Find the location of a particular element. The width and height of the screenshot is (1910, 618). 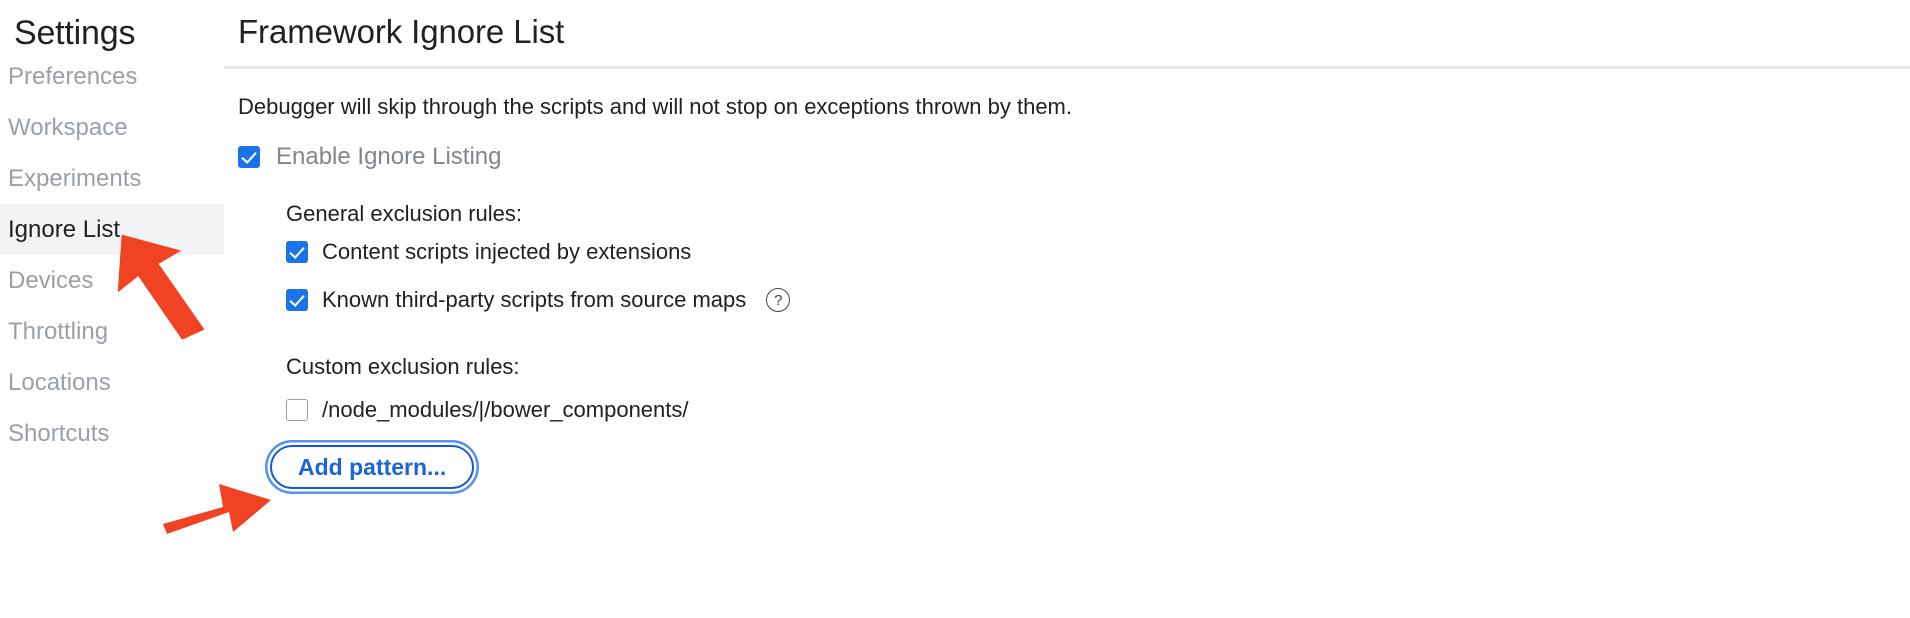

help-icon: ? is located at coordinates (778, 300).